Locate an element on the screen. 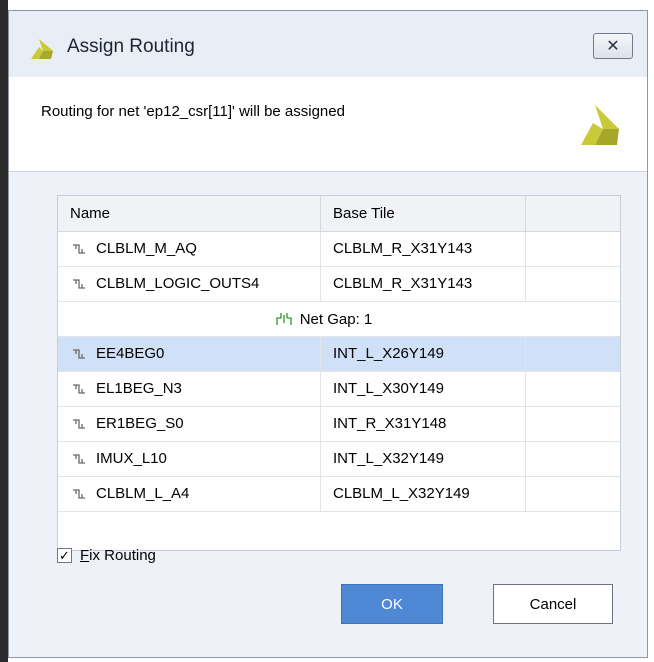  table-row: CLBLM_L_A4 CLBLM_L_X32Y149 is located at coordinates (339, 494).